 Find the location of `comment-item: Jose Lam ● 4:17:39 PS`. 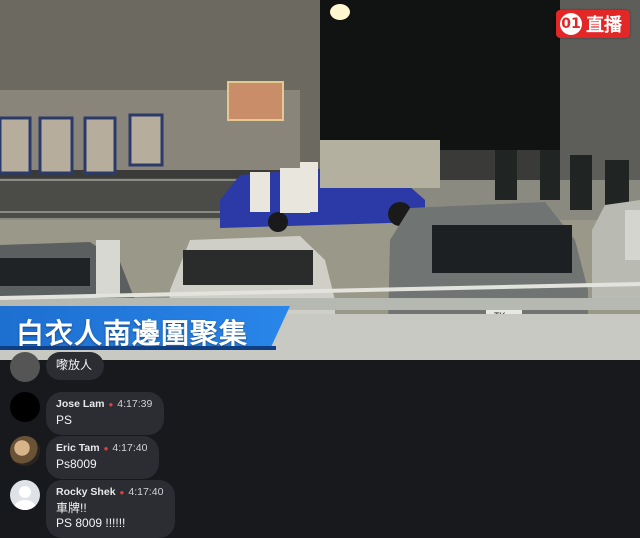

comment-item: Jose Lam ● 4:17:39 PS is located at coordinates (87, 413).